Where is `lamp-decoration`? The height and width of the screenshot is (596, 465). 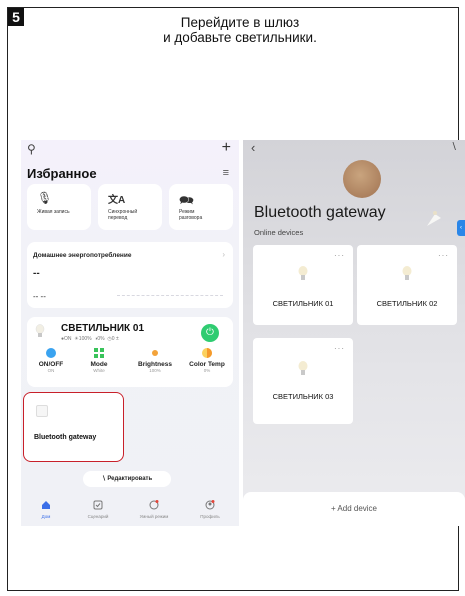 lamp-decoration is located at coordinates (434, 218).